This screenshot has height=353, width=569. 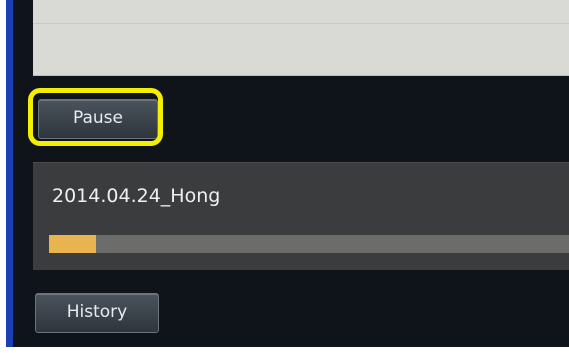 What do you see at coordinates (72, 244) in the screenshot?
I see `progress-bar-fill` at bounding box center [72, 244].